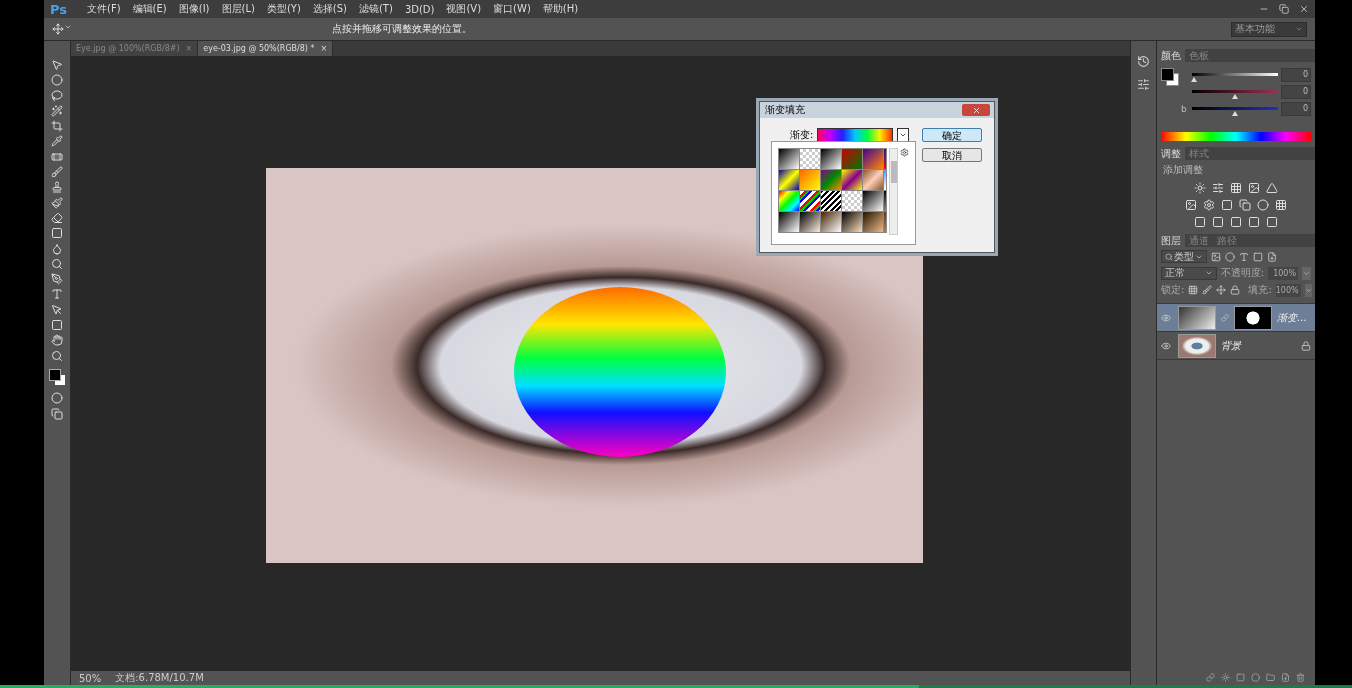 Image resolution: width=1352 pixels, height=688 pixels. I want to click on restore-icon, so click(1284, 9).